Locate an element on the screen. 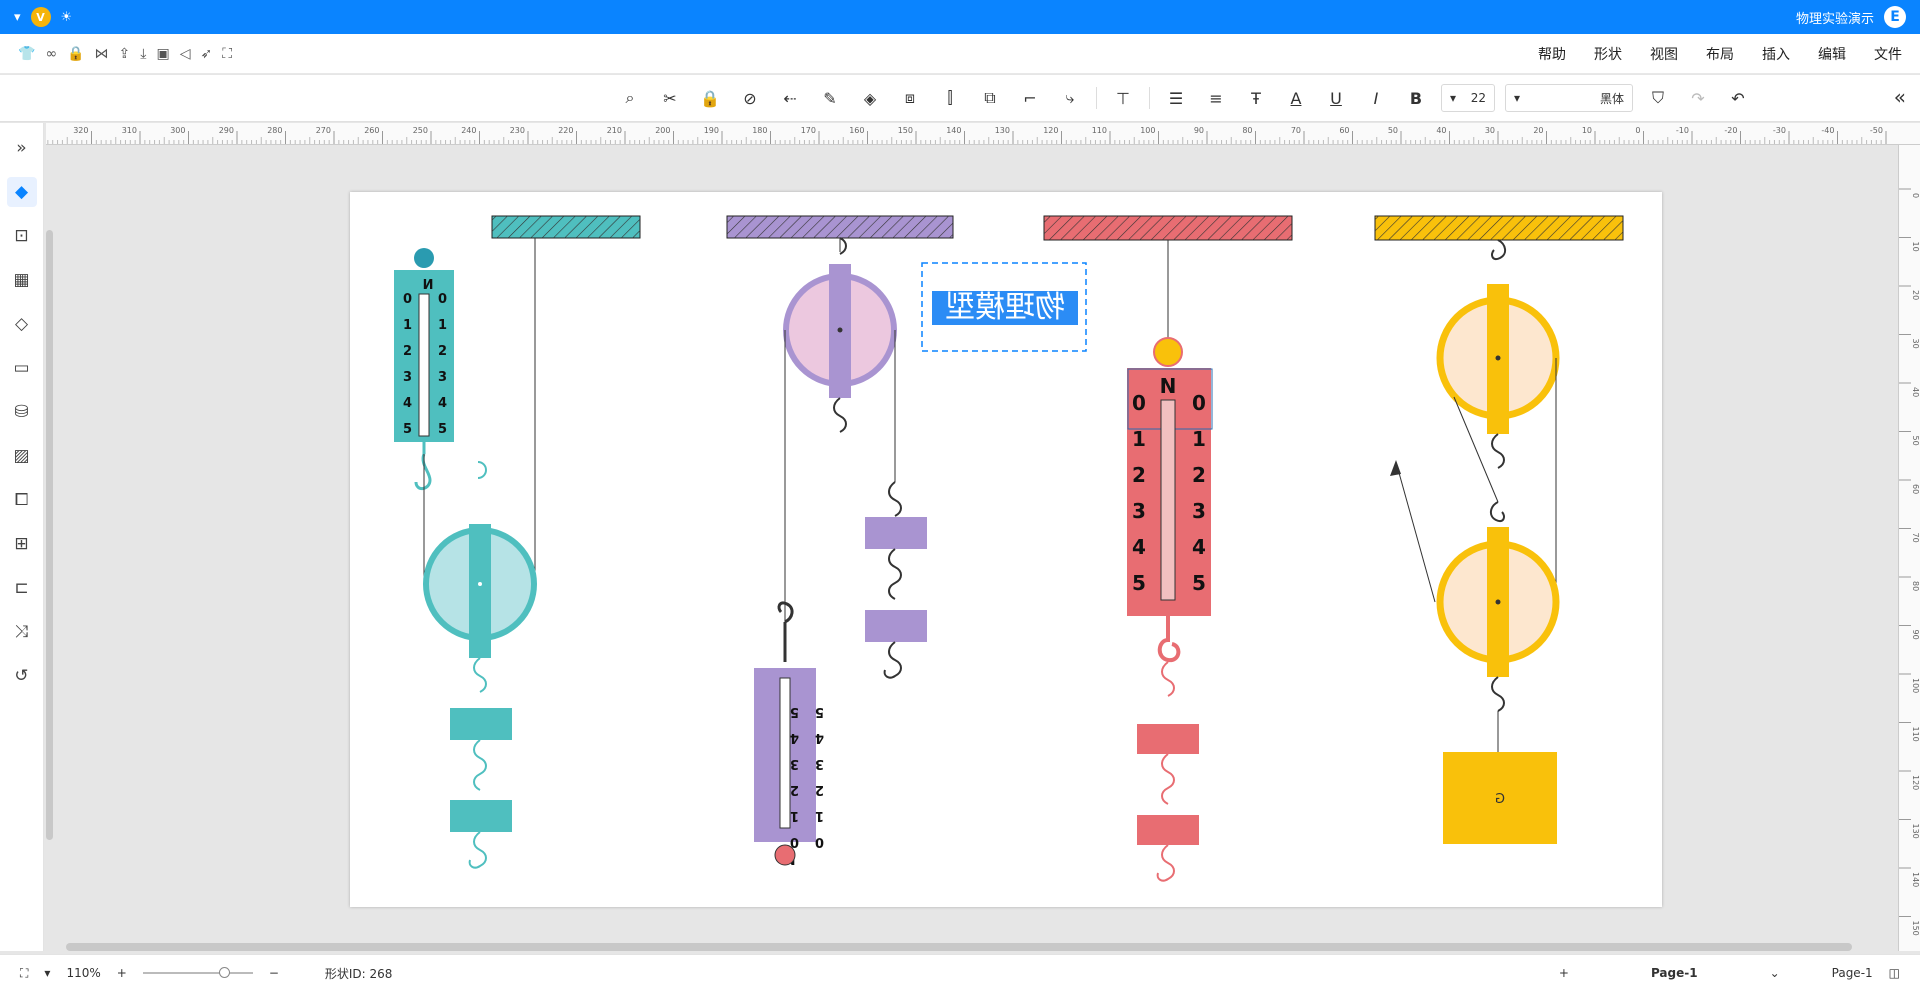  ceiling-teal is located at coordinates (566, 227).